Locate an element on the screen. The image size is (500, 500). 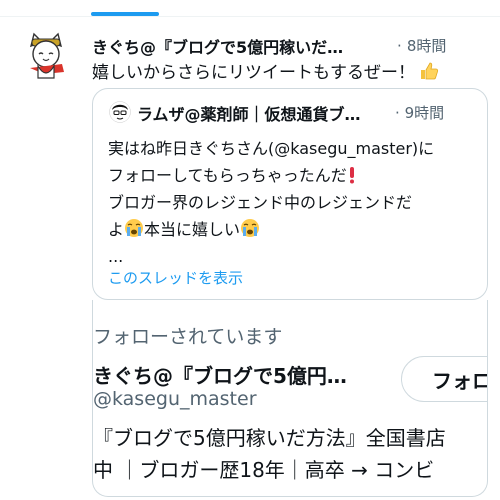
quoted-line-text: 本当に嬉しい is located at coordinates (192, 229).